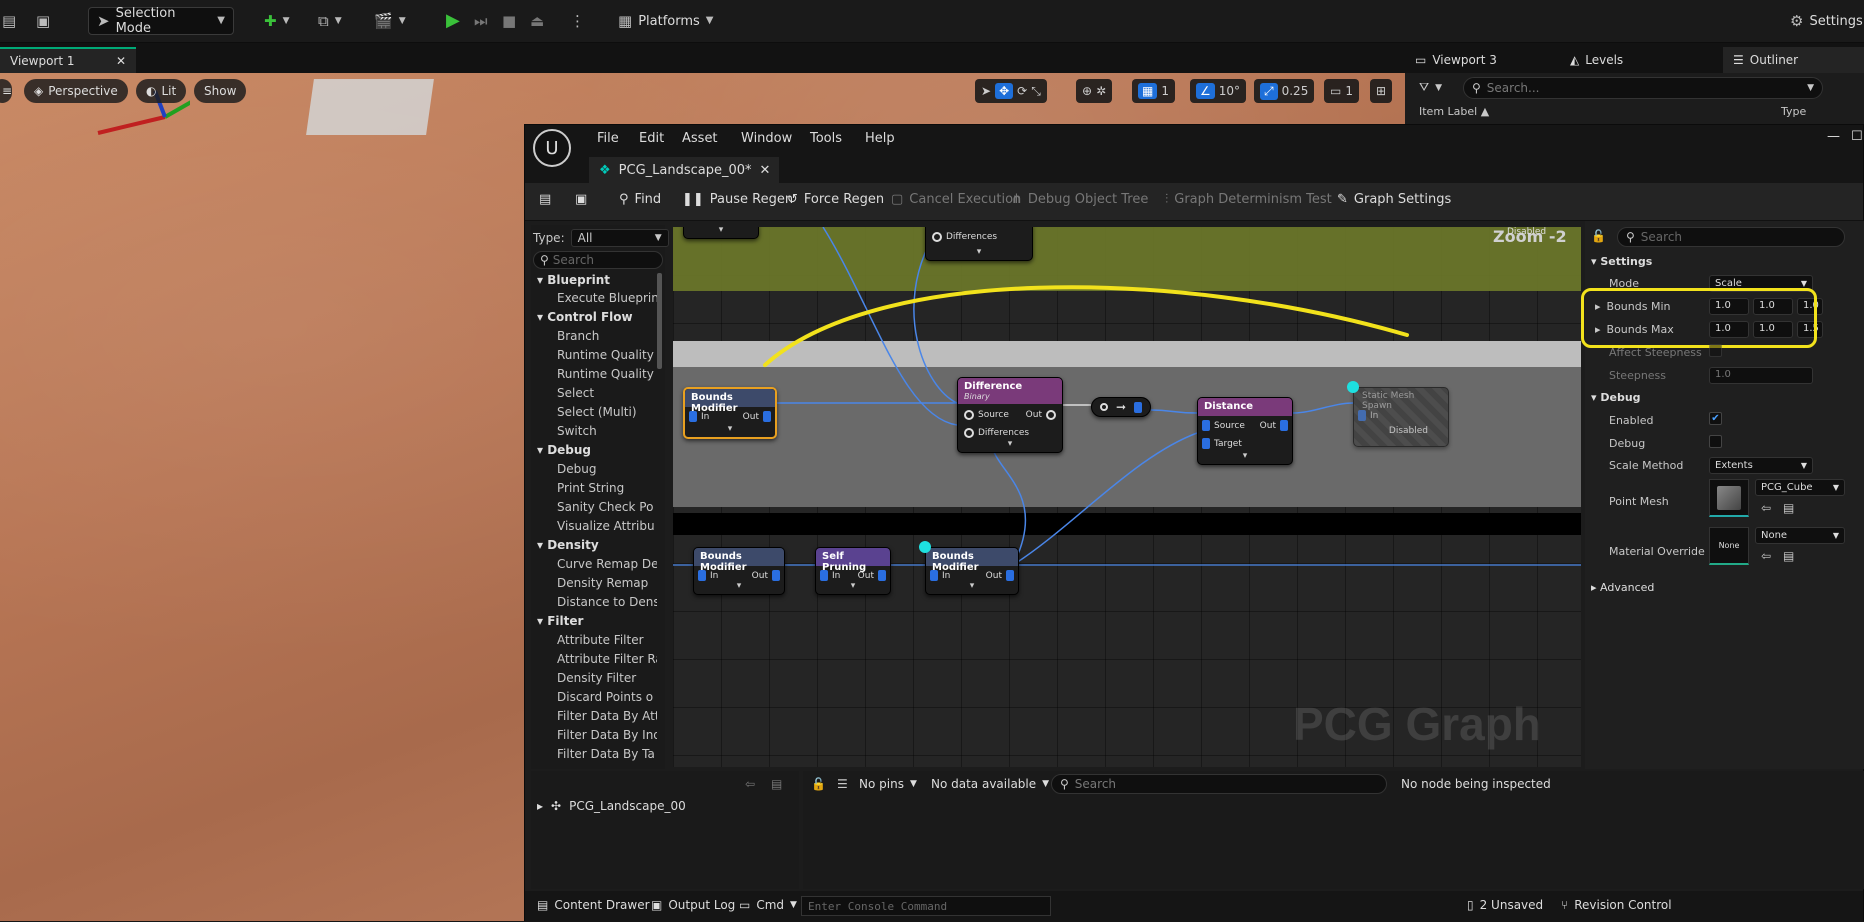 The width and height of the screenshot is (1864, 922). What do you see at coordinates (1101, 91) in the screenshot?
I see `surface-snap-icon: ✲` at bounding box center [1101, 91].